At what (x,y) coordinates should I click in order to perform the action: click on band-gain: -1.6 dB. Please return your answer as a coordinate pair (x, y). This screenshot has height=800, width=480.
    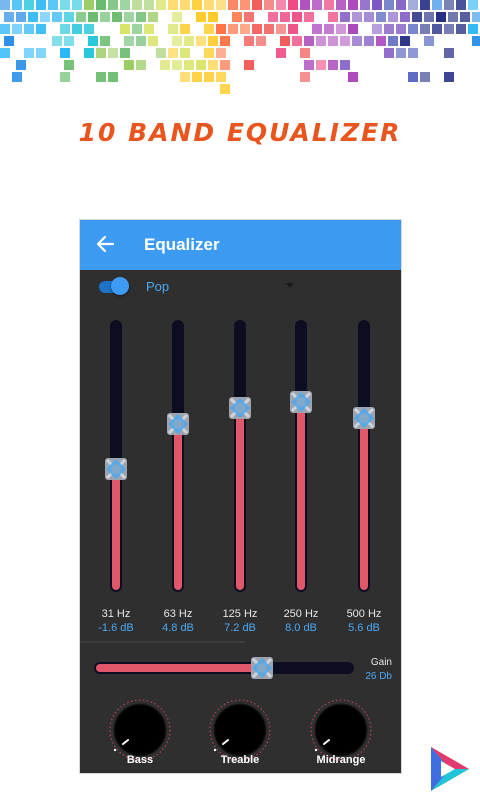
    Looking at the image, I should click on (116, 628).